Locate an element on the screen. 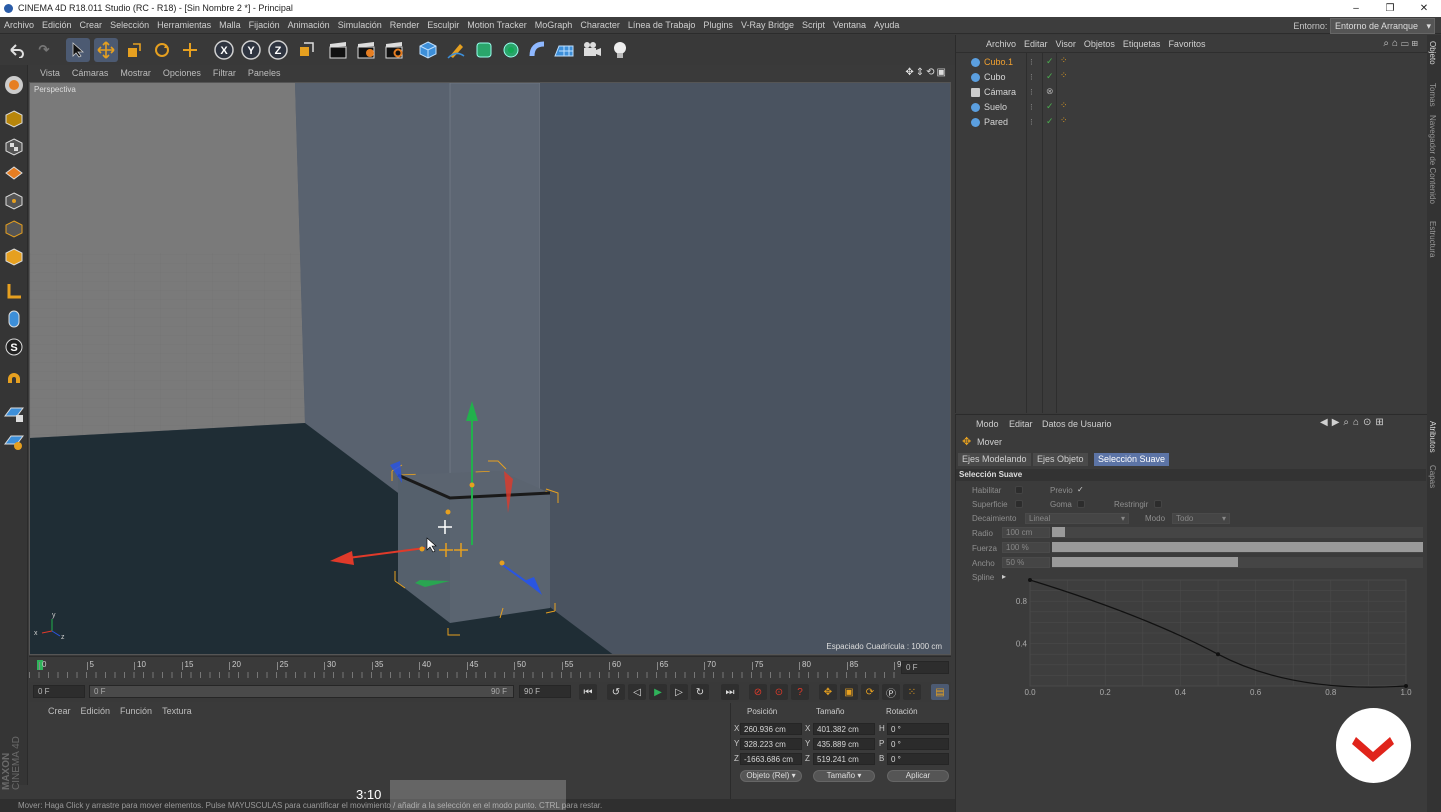 Image resolution: width=1441 pixels, height=812 pixels. floor-object-button is located at coordinates (564, 50).